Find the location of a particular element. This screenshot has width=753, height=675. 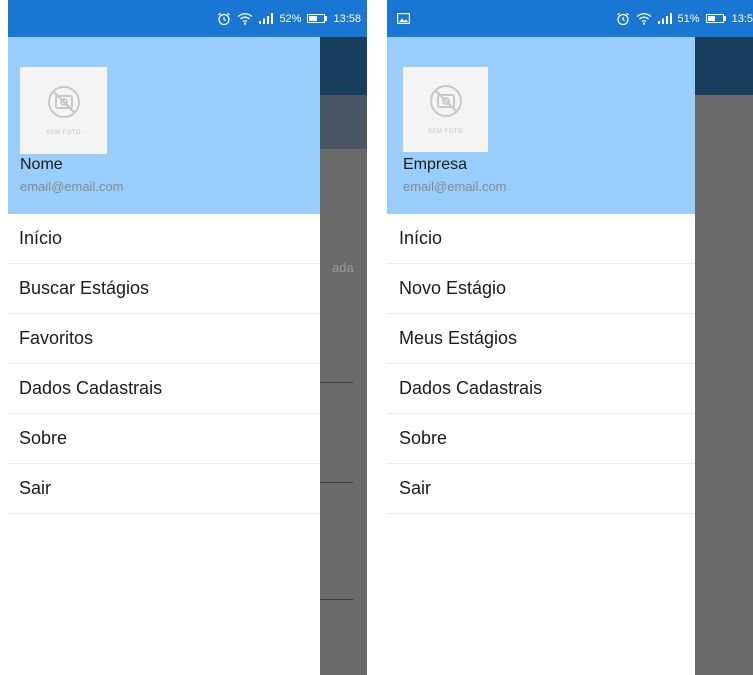

menu-item-favoritos: Favoritos is located at coordinates (164, 339).